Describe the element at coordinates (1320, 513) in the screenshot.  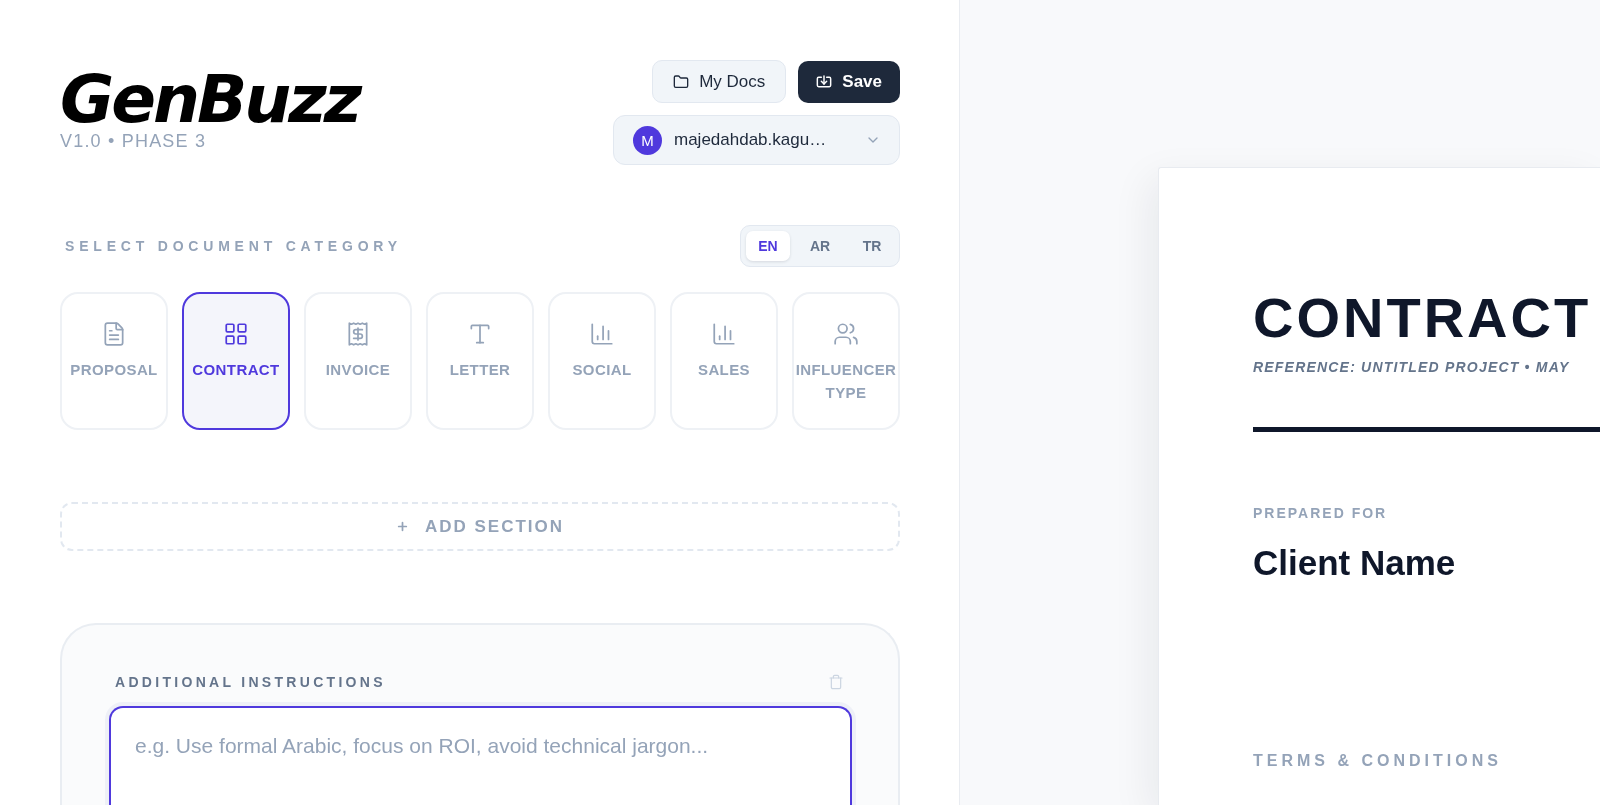
I see `prepared-for-label: PREPARED FOR` at that location.